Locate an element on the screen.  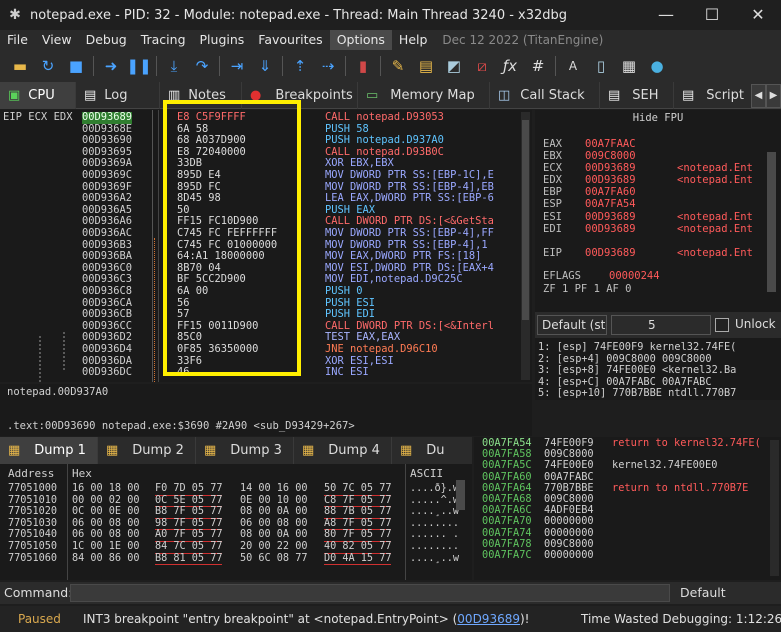
tab-dump-4: ▦ Dump 4 is located at coordinates (343, 450).